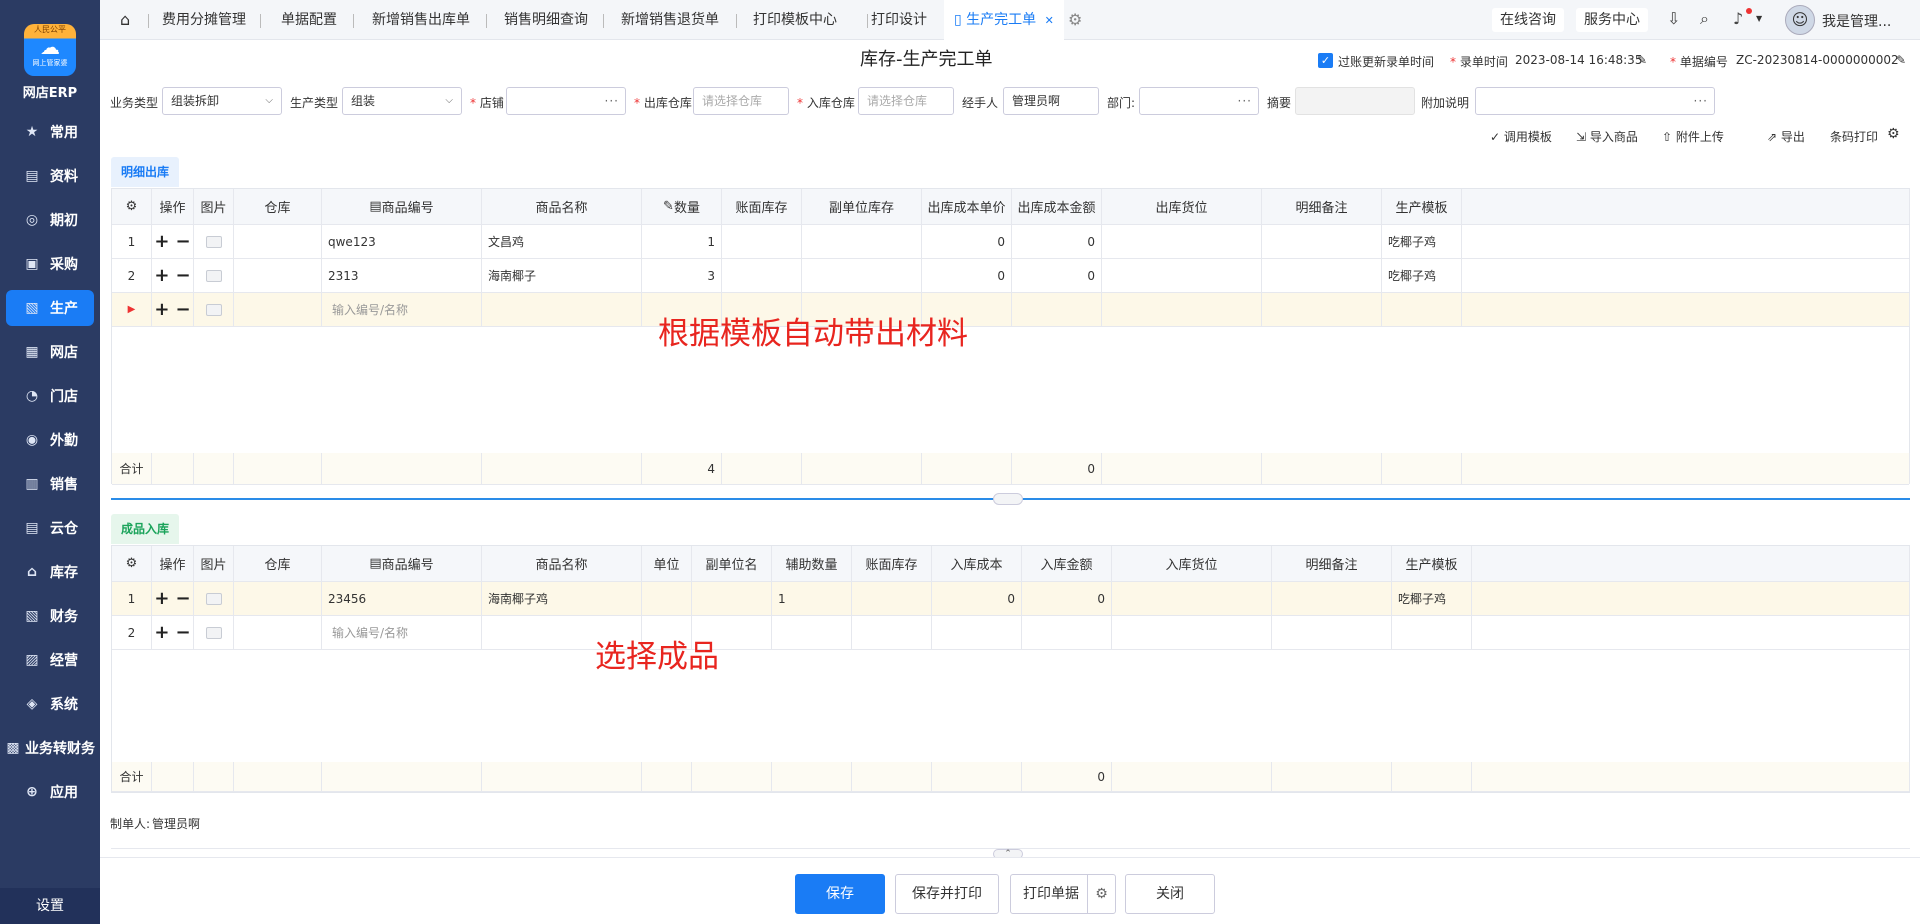 The height and width of the screenshot is (924, 1920). Describe the element at coordinates (1612, 20) in the screenshot. I see `service-center-button: 服务中心` at that location.